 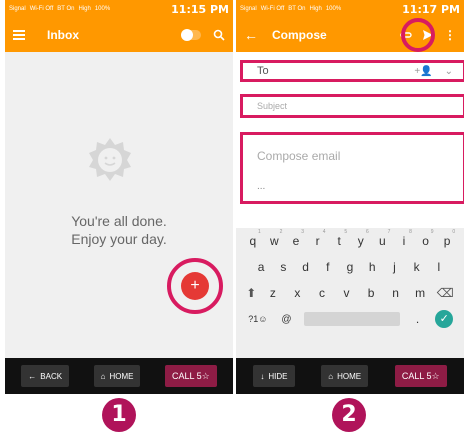 I want to click on keyboard-row-2: asdfghjkl, so click(x=350, y=267).